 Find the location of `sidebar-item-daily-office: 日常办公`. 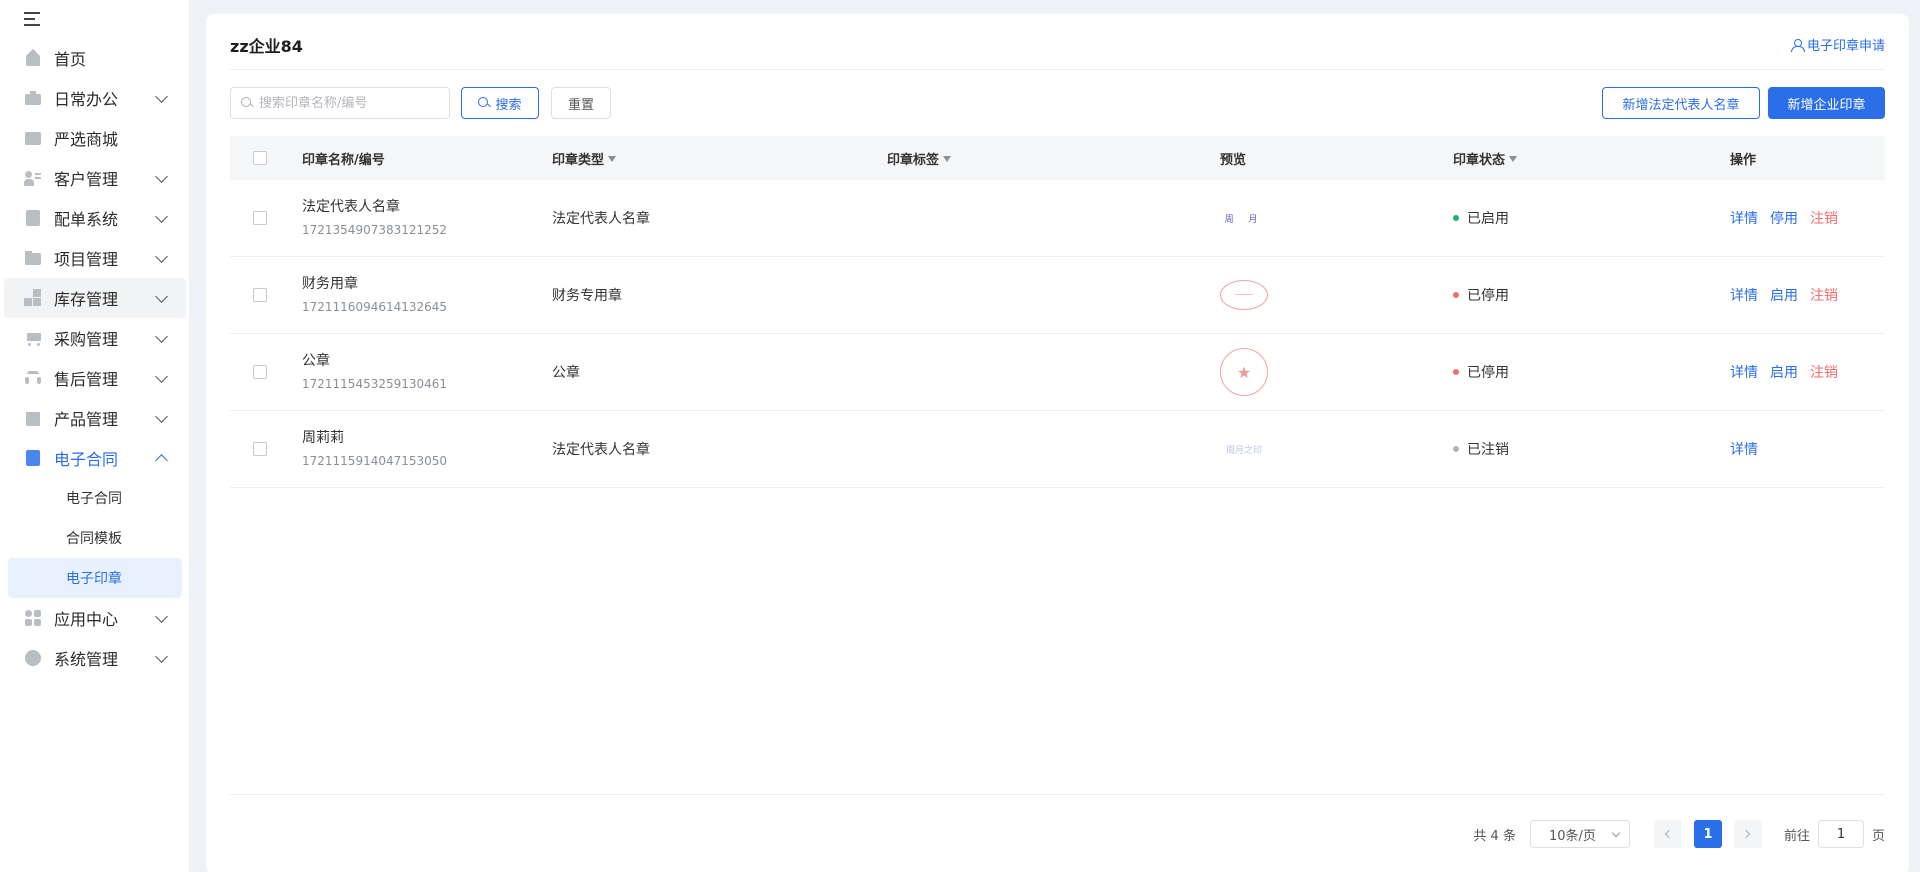

sidebar-item-daily-office: 日常办公 is located at coordinates (95, 98).